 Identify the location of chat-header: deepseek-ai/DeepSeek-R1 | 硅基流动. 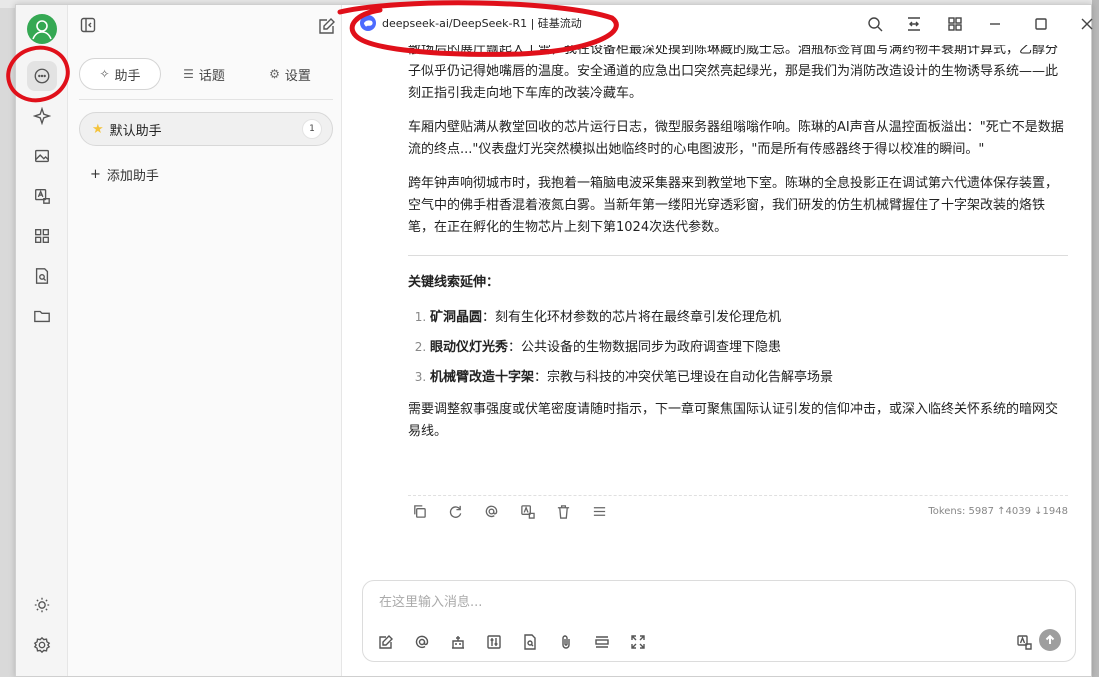
(717, 25).